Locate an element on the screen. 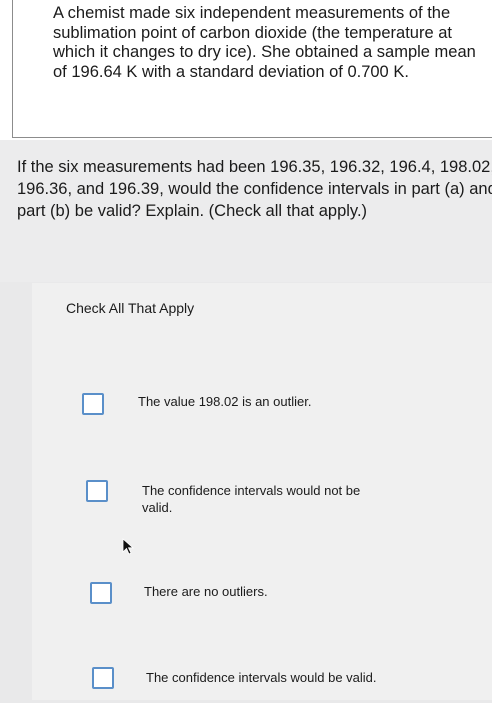 Image resolution: width=492 pixels, height=703 pixels. checkbox-no-outliers is located at coordinates (101, 593).